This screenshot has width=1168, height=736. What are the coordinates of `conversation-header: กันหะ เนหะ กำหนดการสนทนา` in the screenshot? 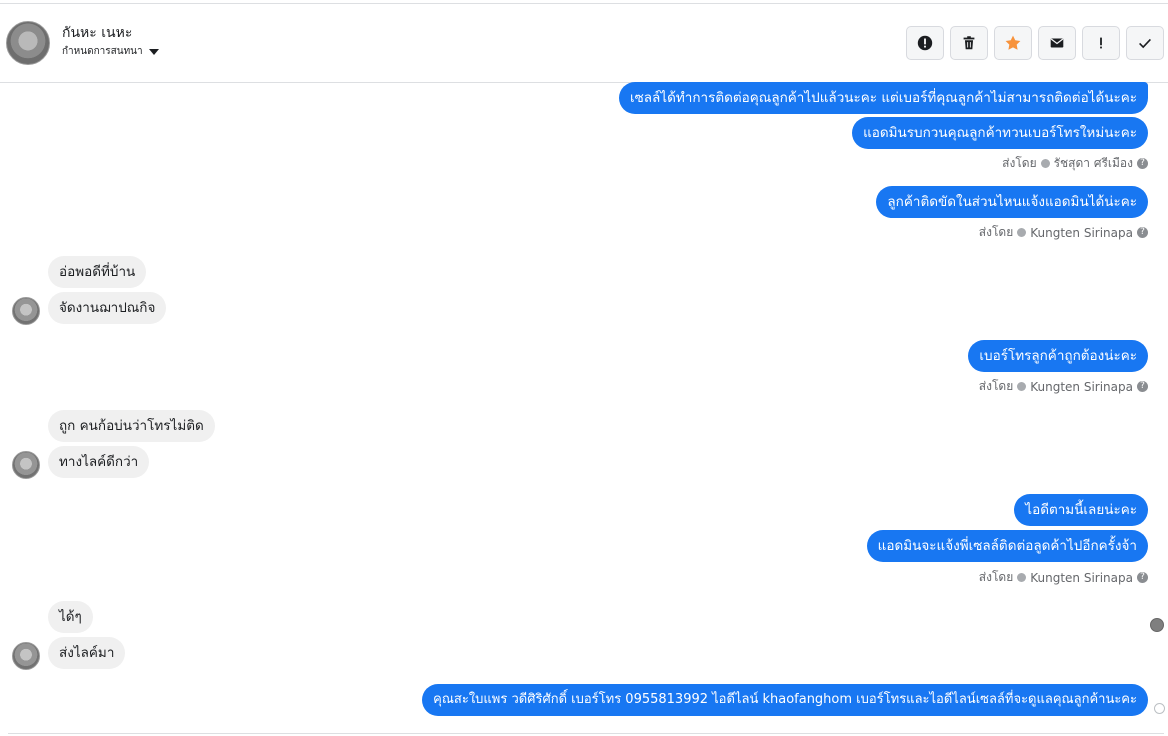 It's located at (584, 43).